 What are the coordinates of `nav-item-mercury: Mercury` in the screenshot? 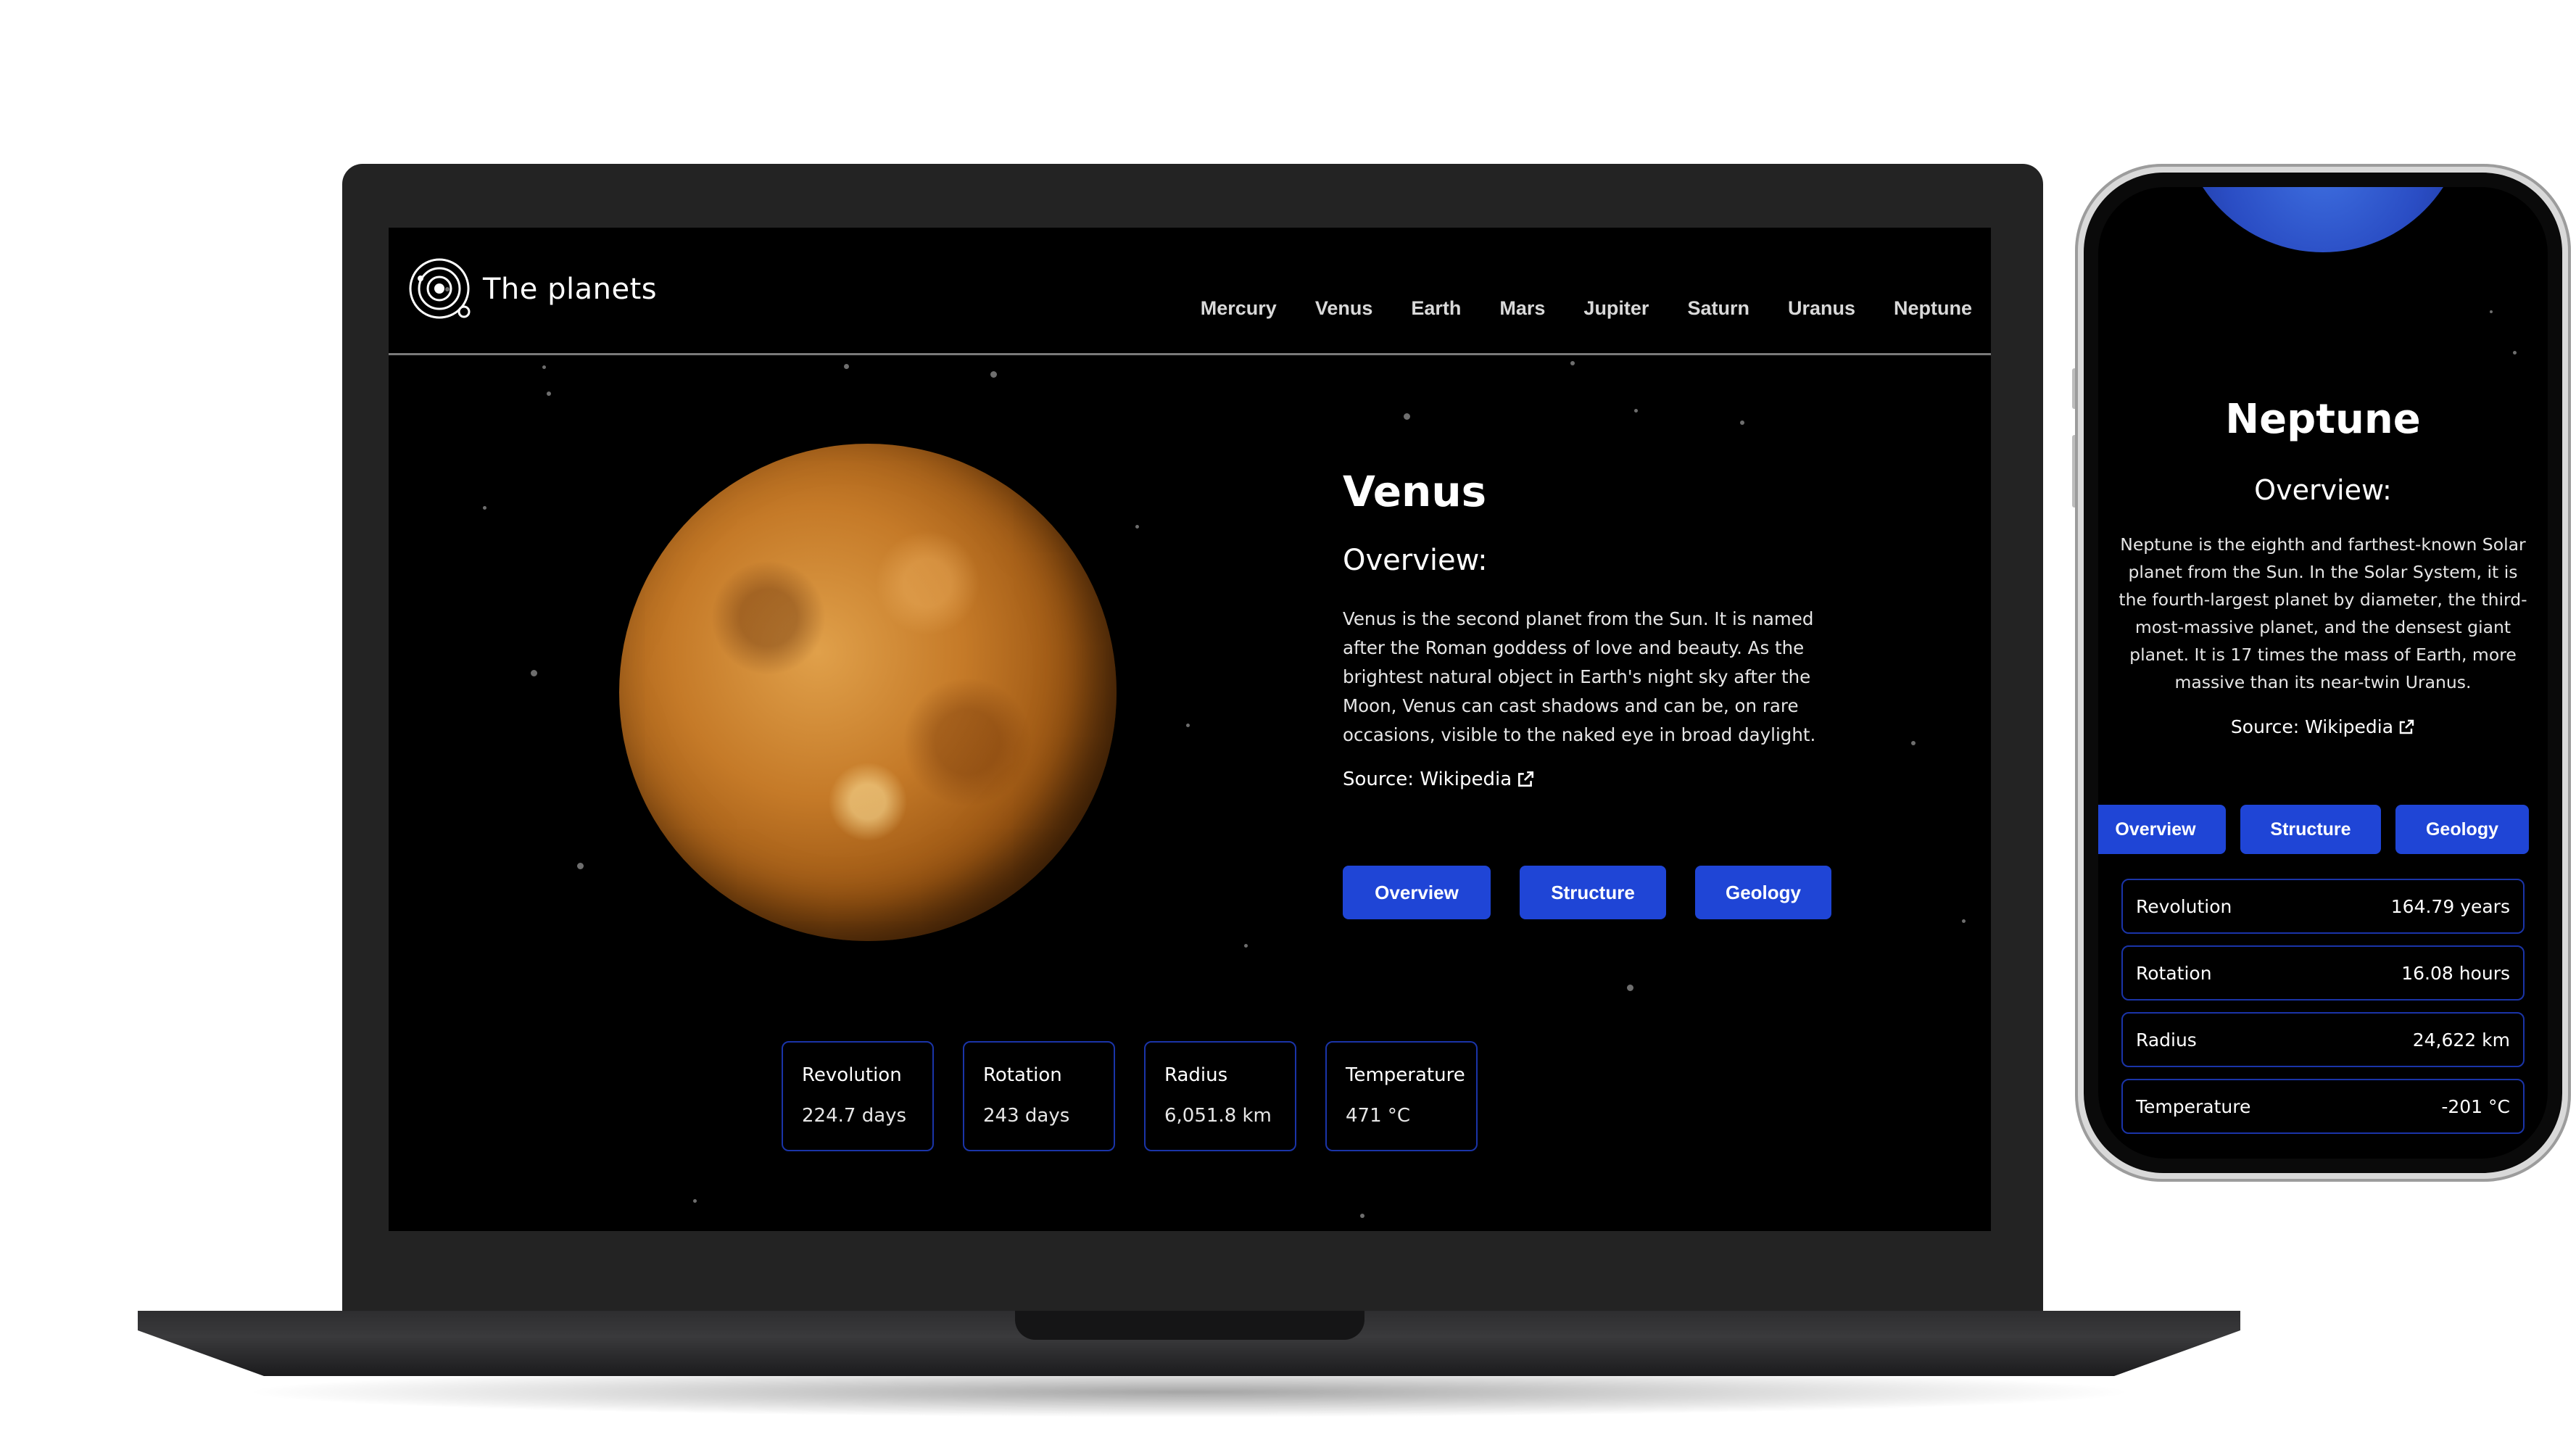 It's located at (1239, 308).